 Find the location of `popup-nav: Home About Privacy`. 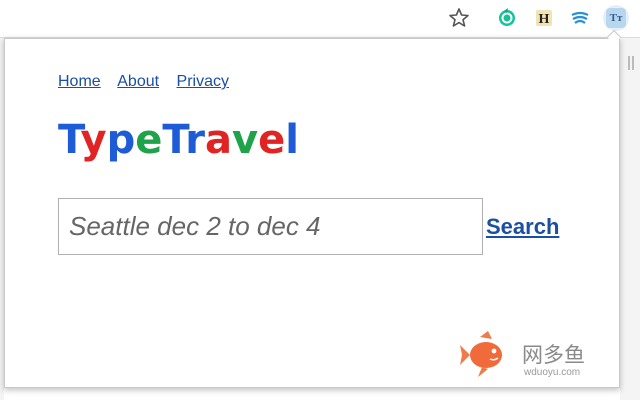

popup-nav: Home About Privacy is located at coordinates (150, 82).